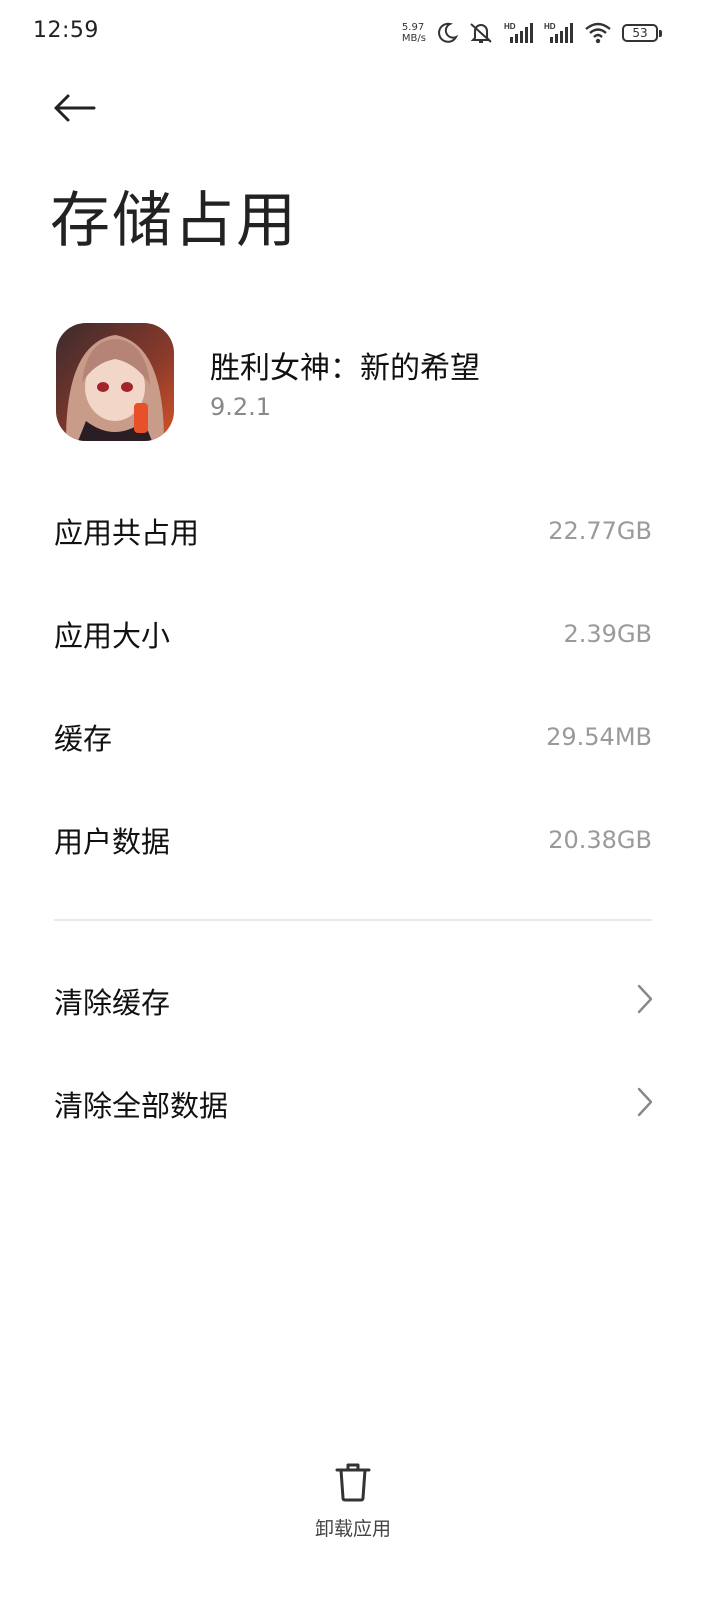  I want to click on app-version: 9.2.1, so click(241, 407).